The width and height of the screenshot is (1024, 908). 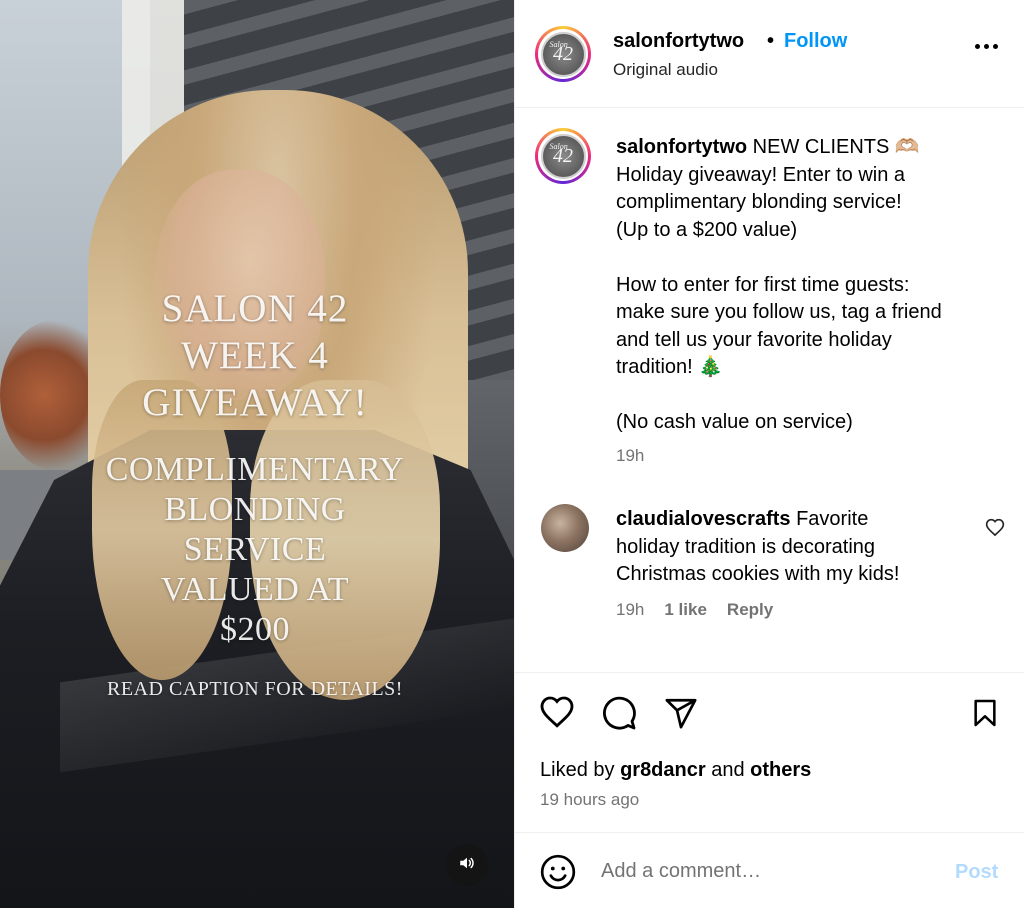 What do you see at coordinates (746, 546) in the screenshot?
I see `comment-text: holiday tradition is decorating` at bounding box center [746, 546].